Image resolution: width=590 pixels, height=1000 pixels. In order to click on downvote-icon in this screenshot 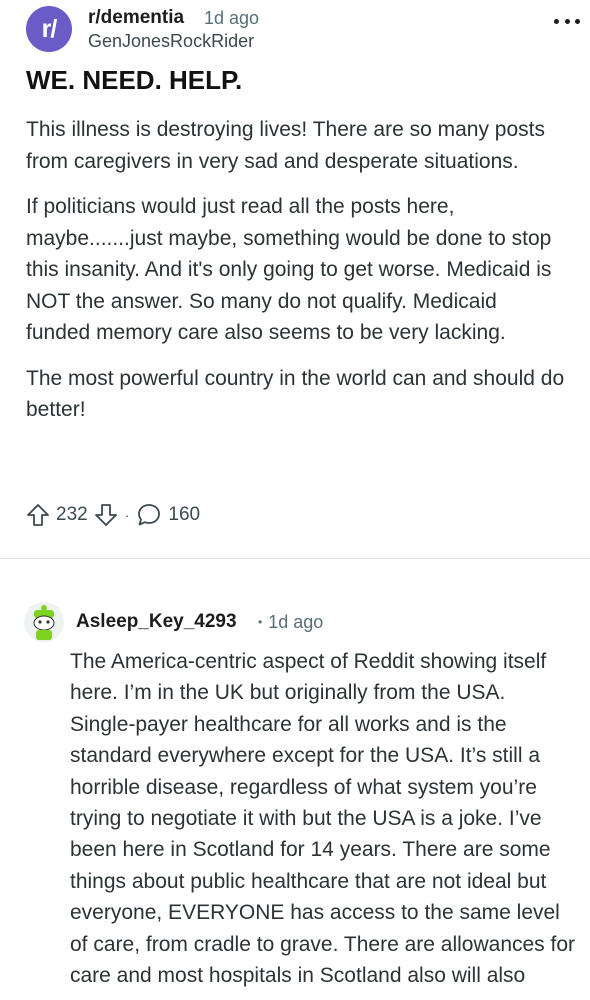, I will do `click(106, 515)`.